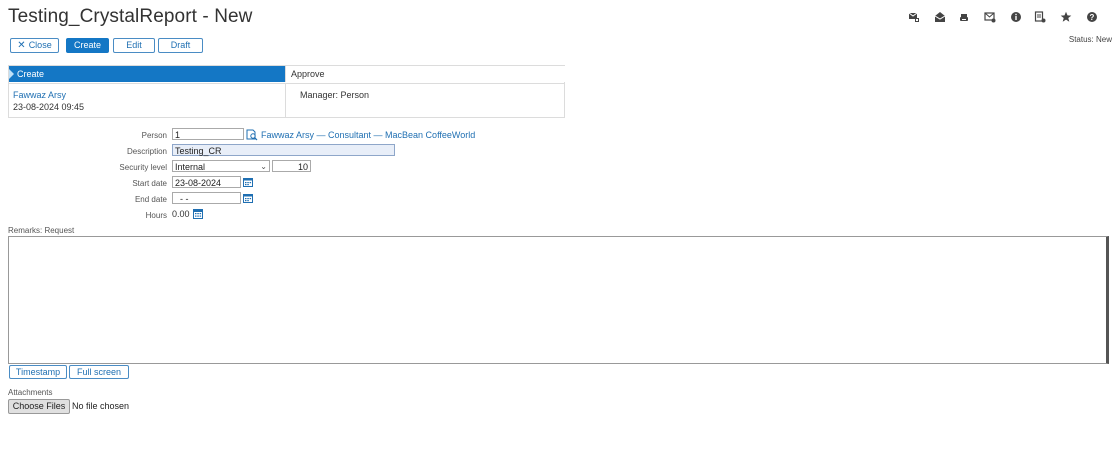  I want to click on document-gear-icon, so click(1040, 17).